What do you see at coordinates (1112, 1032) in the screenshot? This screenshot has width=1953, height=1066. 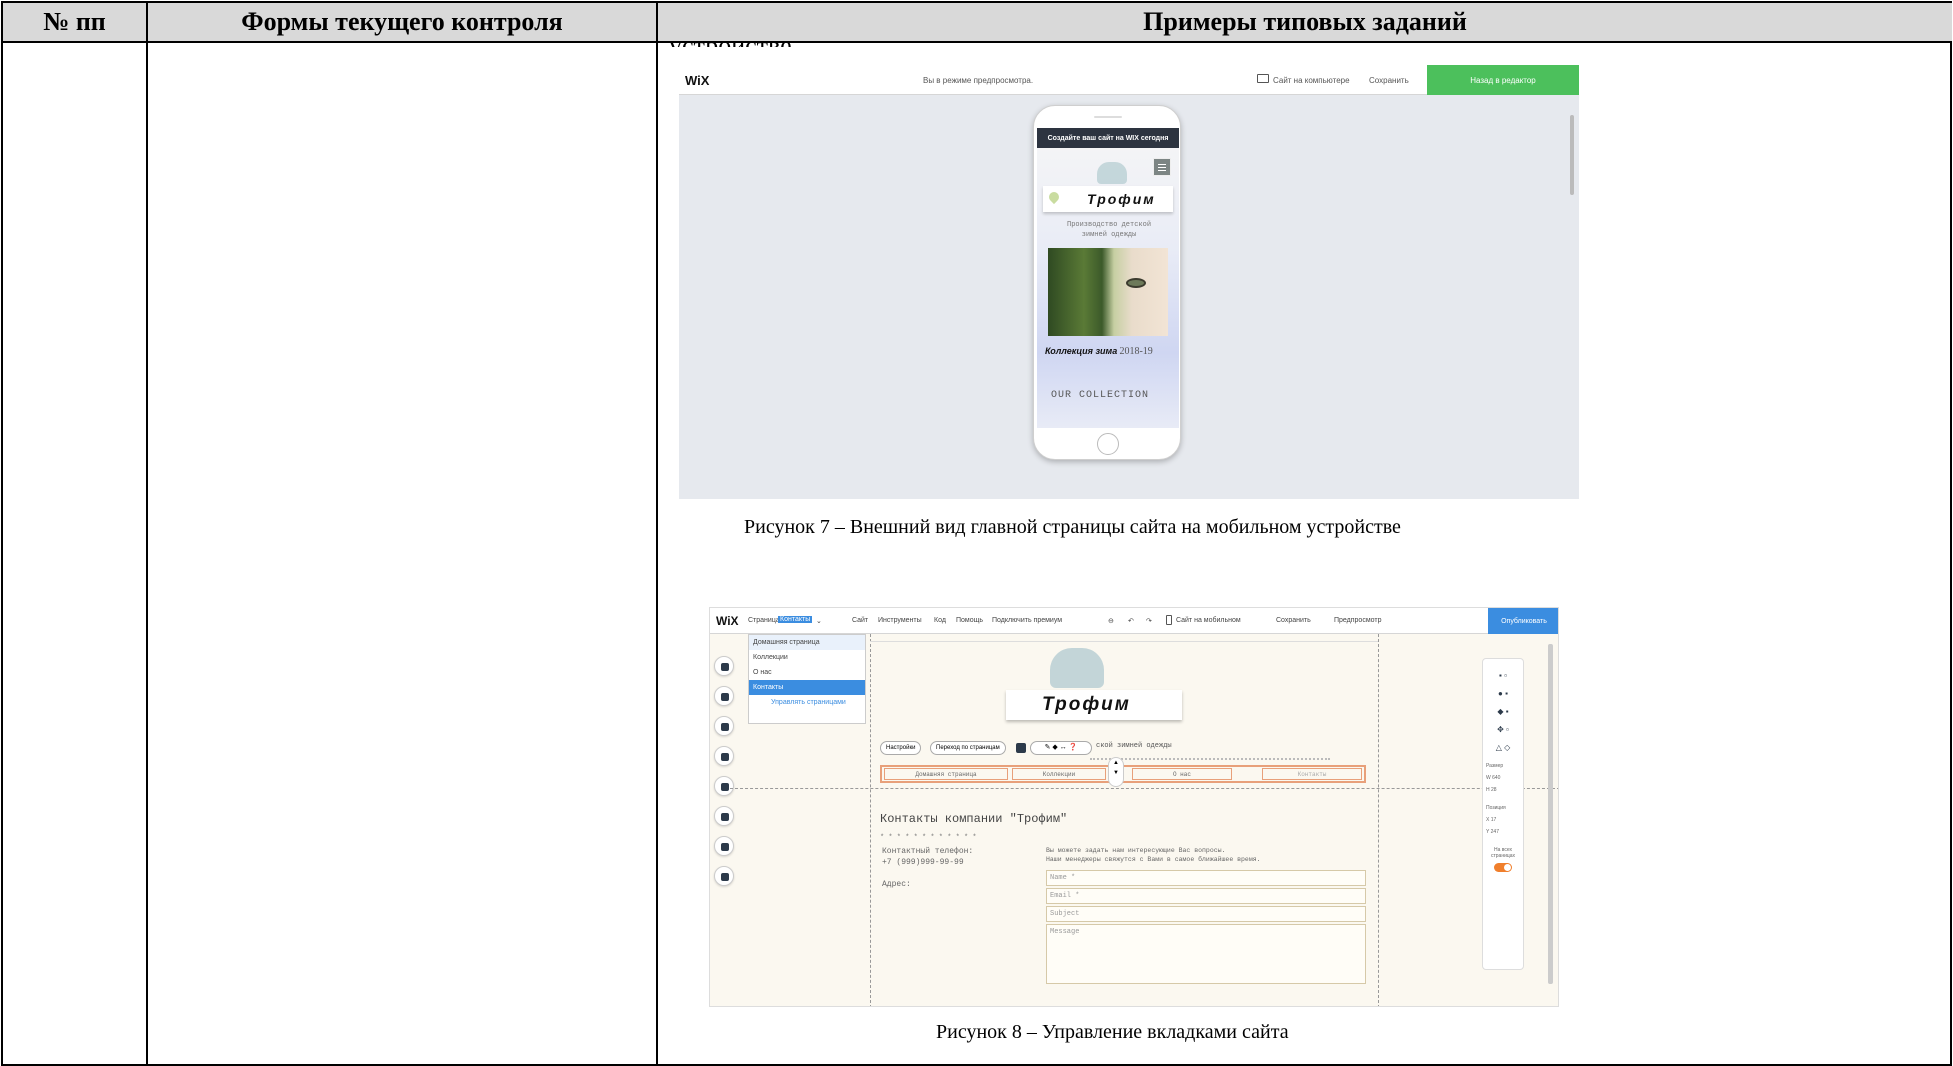 I see `figure-8-caption: Рисунок 8 – Управление вкладками сайта` at bounding box center [1112, 1032].